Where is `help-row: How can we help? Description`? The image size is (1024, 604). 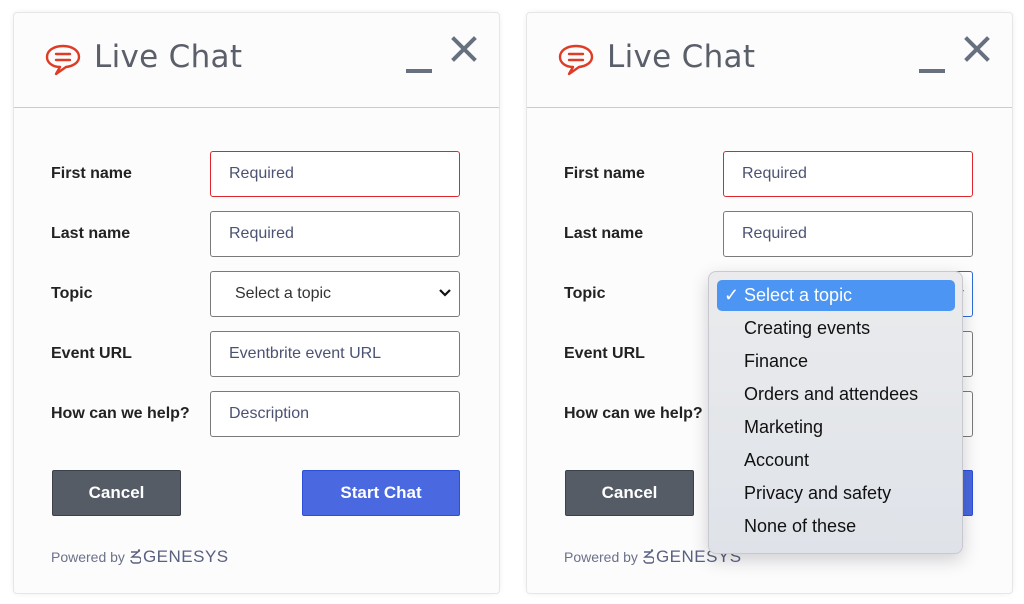 help-row: How can we help? Description is located at coordinates (256, 415).